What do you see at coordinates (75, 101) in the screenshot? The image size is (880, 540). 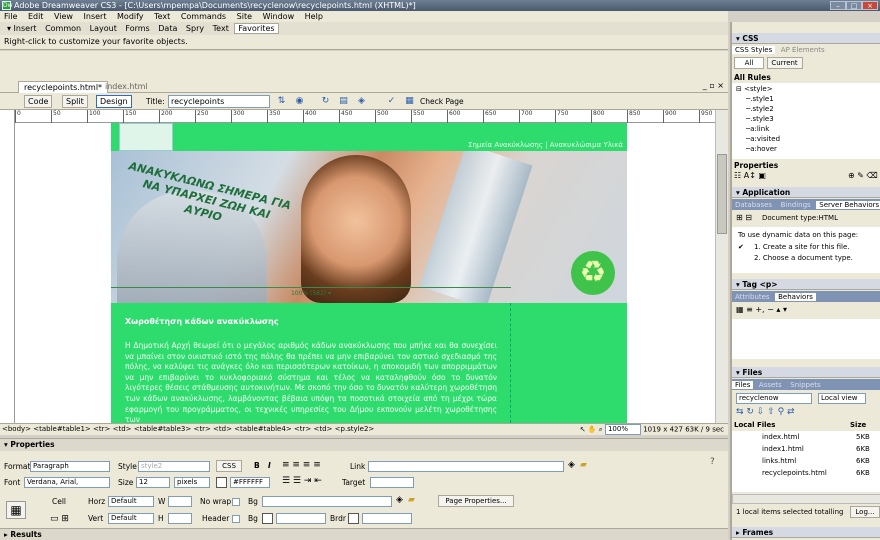 I see `split-view-button: Split` at bounding box center [75, 101].